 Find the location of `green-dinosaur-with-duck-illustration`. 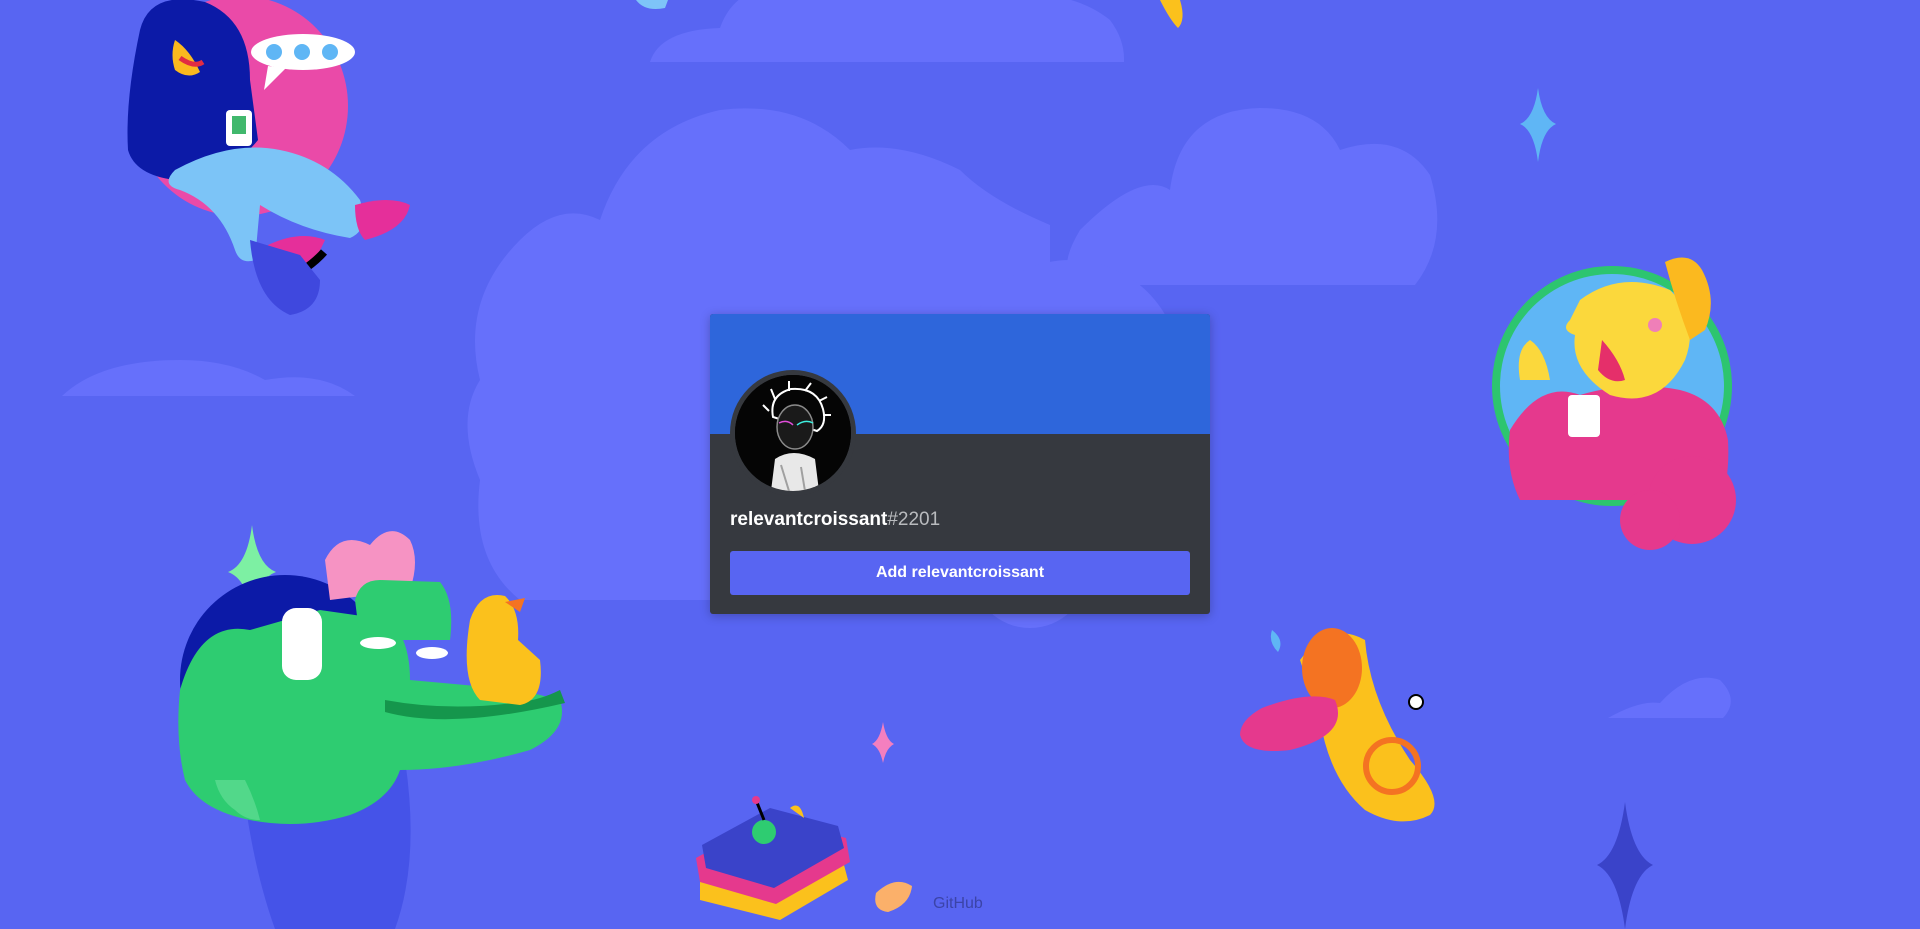

green-dinosaur-with-duck-illustration is located at coordinates (371, 730).